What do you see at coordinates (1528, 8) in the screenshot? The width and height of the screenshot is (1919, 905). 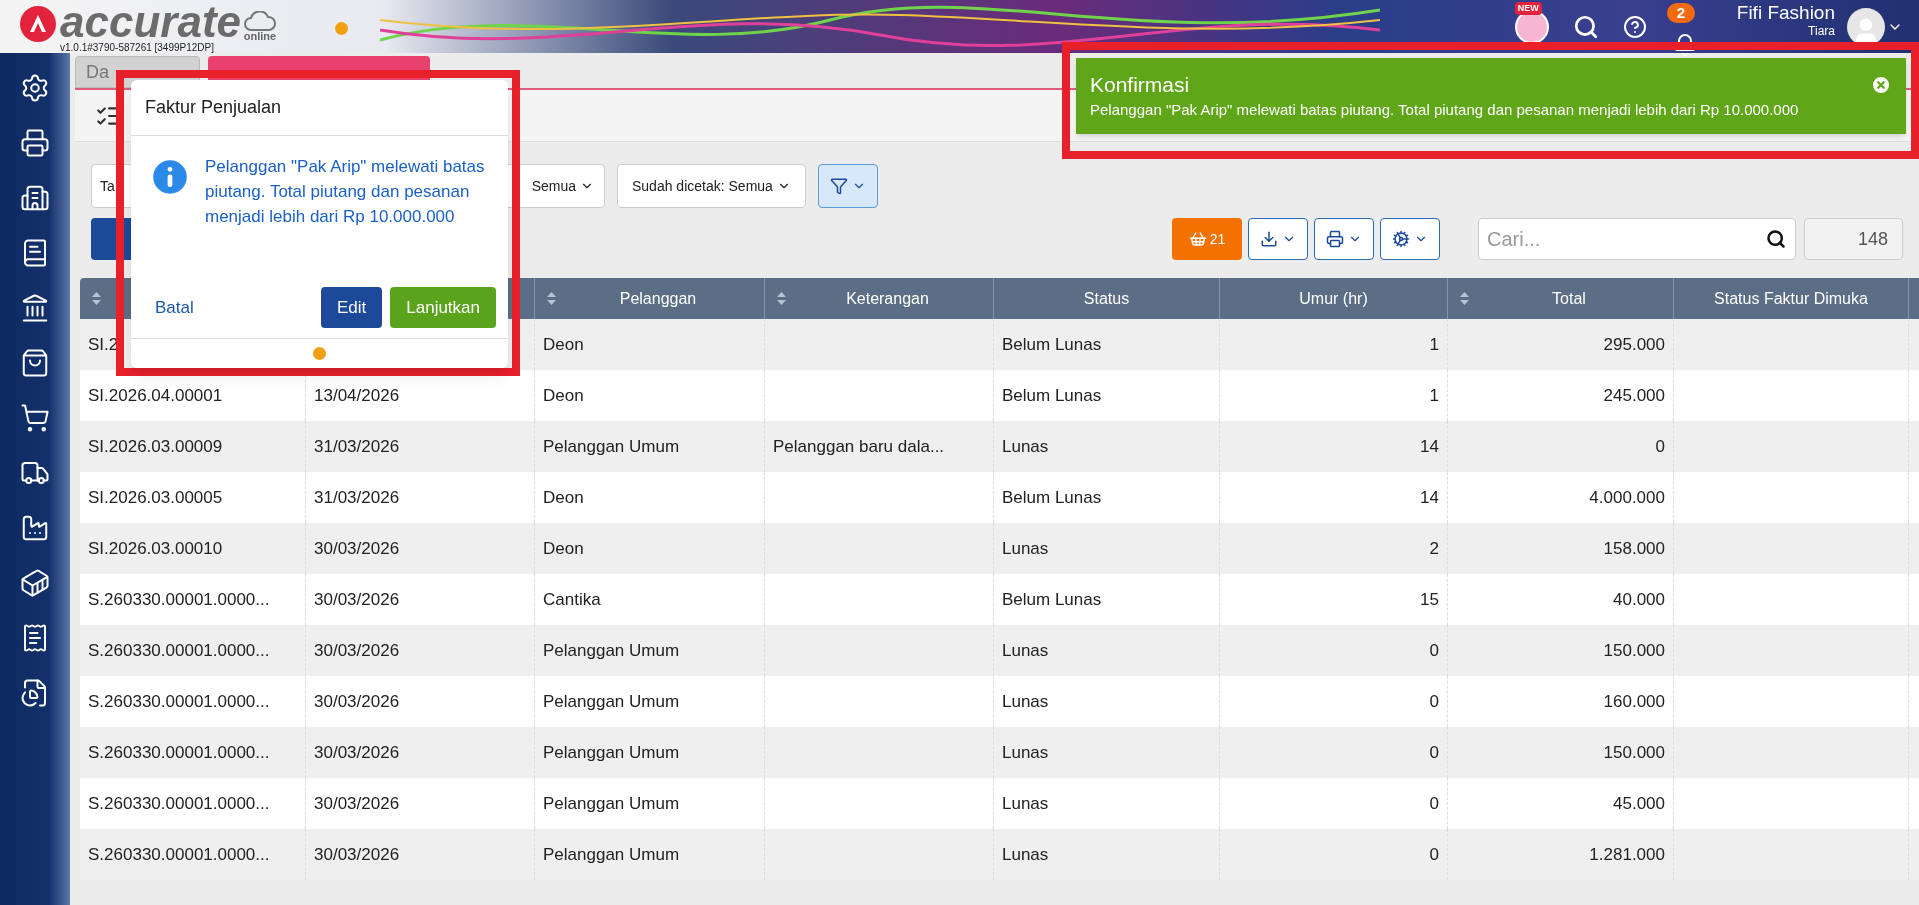 I see `new-badge: NEW` at bounding box center [1528, 8].